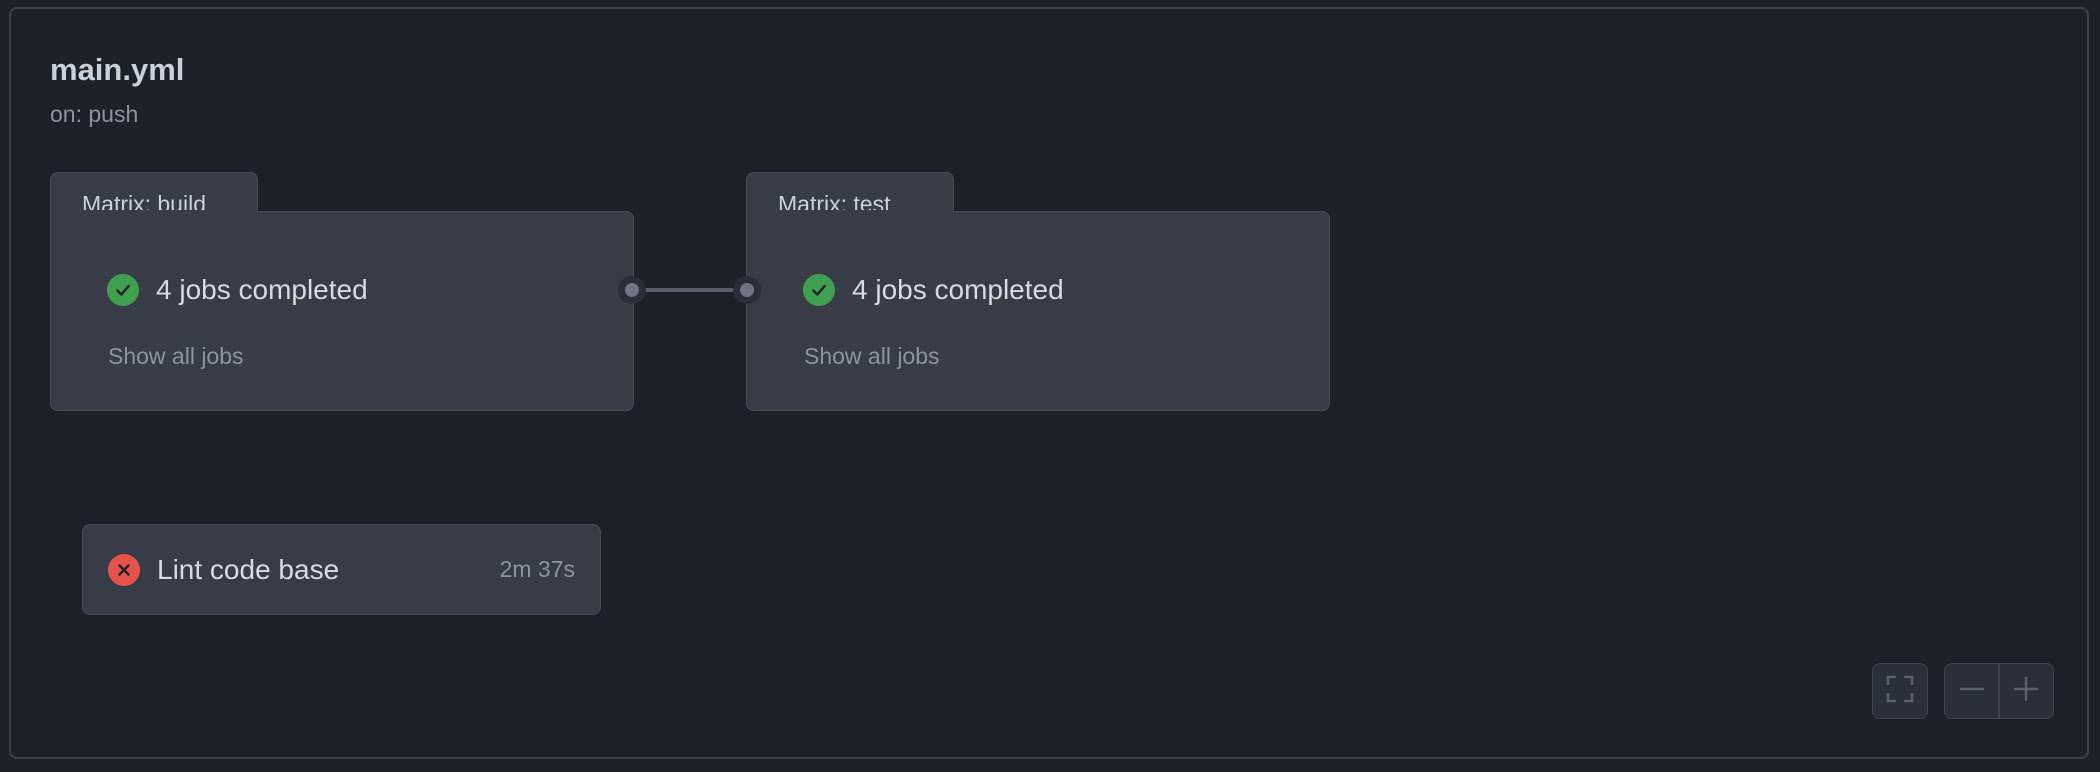 This screenshot has height=772, width=2100. Describe the element at coordinates (124, 569) in the screenshot. I see `x-circle-icon` at that location.